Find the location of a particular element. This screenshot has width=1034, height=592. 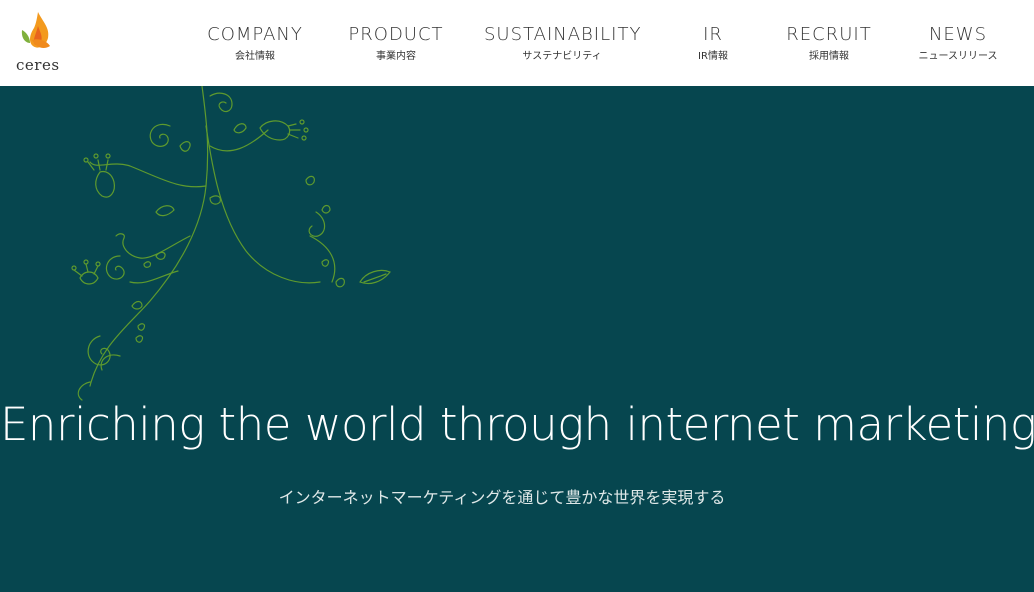

nav-ir: IR IR情報 is located at coordinates (713, 44).